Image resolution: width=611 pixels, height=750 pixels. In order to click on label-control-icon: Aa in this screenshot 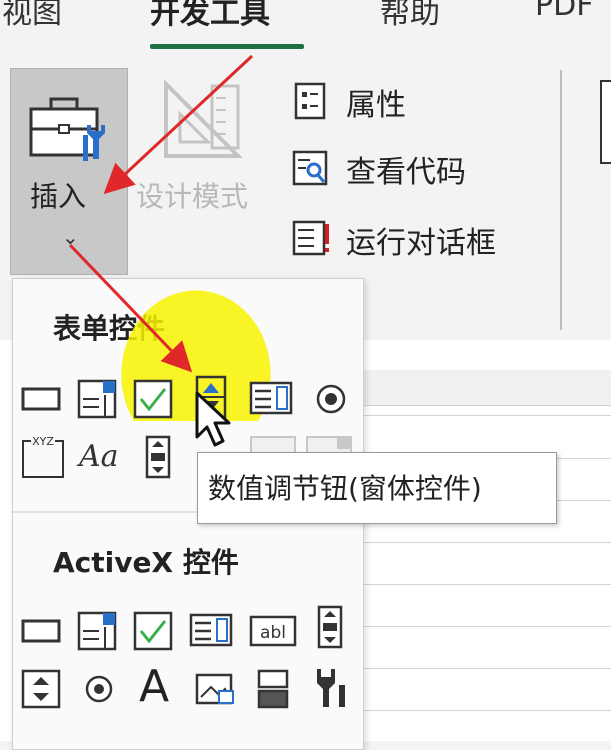, I will do `click(99, 456)`.